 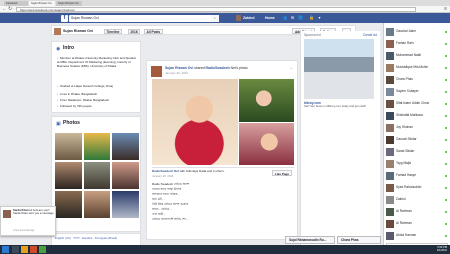 I want to click on notifications-icon: 🌐, so click(x=300, y=18).